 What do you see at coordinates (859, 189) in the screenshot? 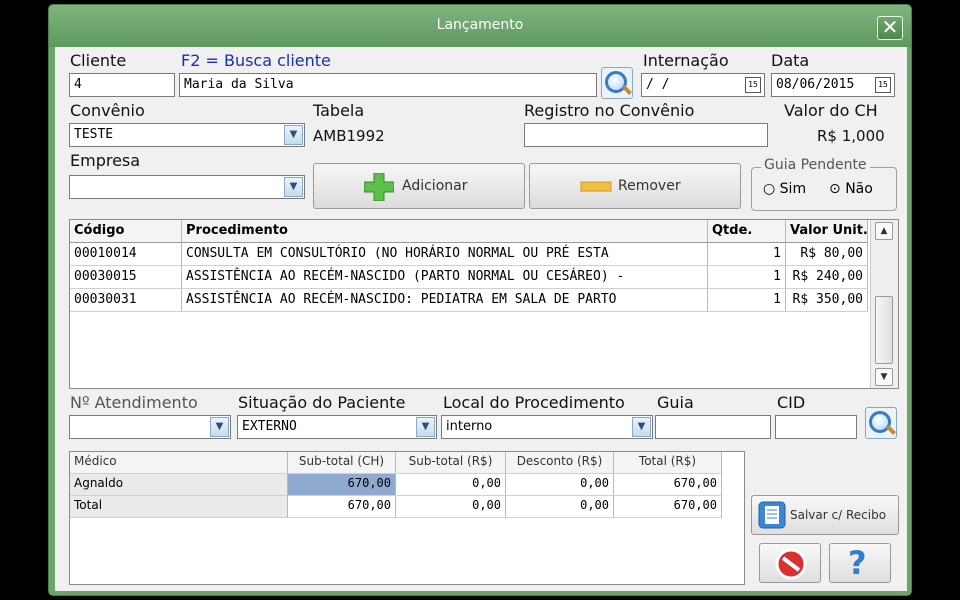
I see `guia-nao-label: Não` at bounding box center [859, 189].